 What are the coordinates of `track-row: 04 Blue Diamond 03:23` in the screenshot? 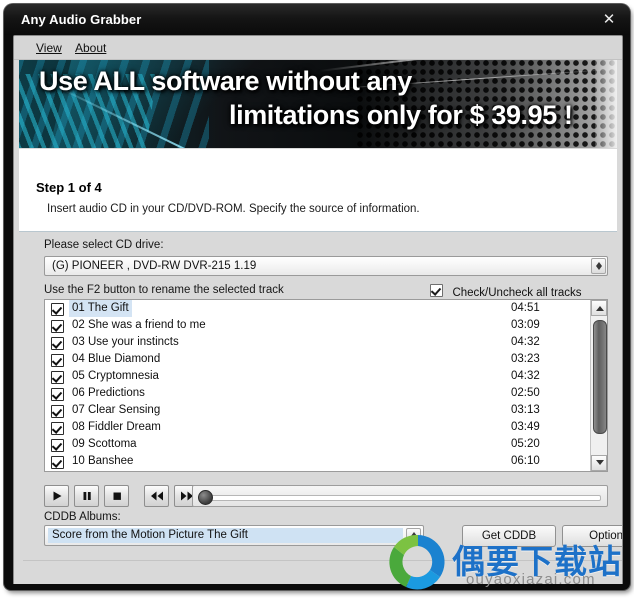 It's located at (326, 359).